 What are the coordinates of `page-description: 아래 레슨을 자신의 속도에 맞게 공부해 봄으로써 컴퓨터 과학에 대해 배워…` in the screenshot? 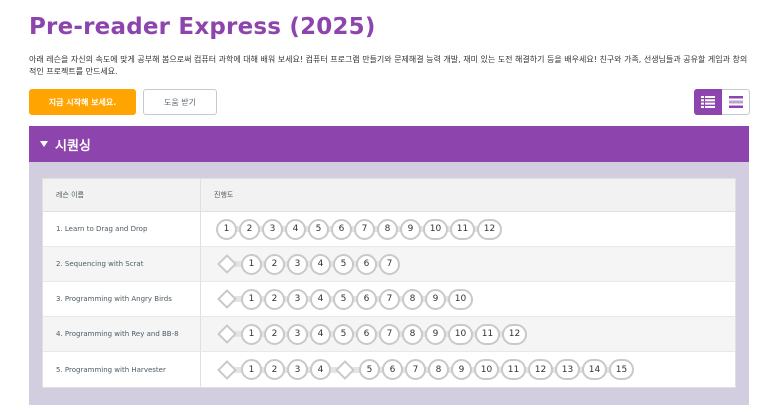 It's located at (388, 65).